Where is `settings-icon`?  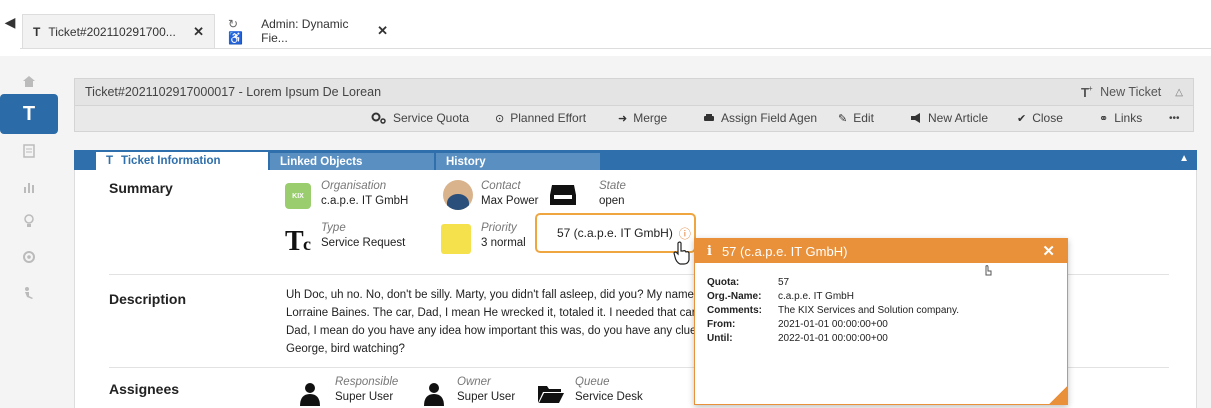 settings-icon is located at coordinates (29, 257).